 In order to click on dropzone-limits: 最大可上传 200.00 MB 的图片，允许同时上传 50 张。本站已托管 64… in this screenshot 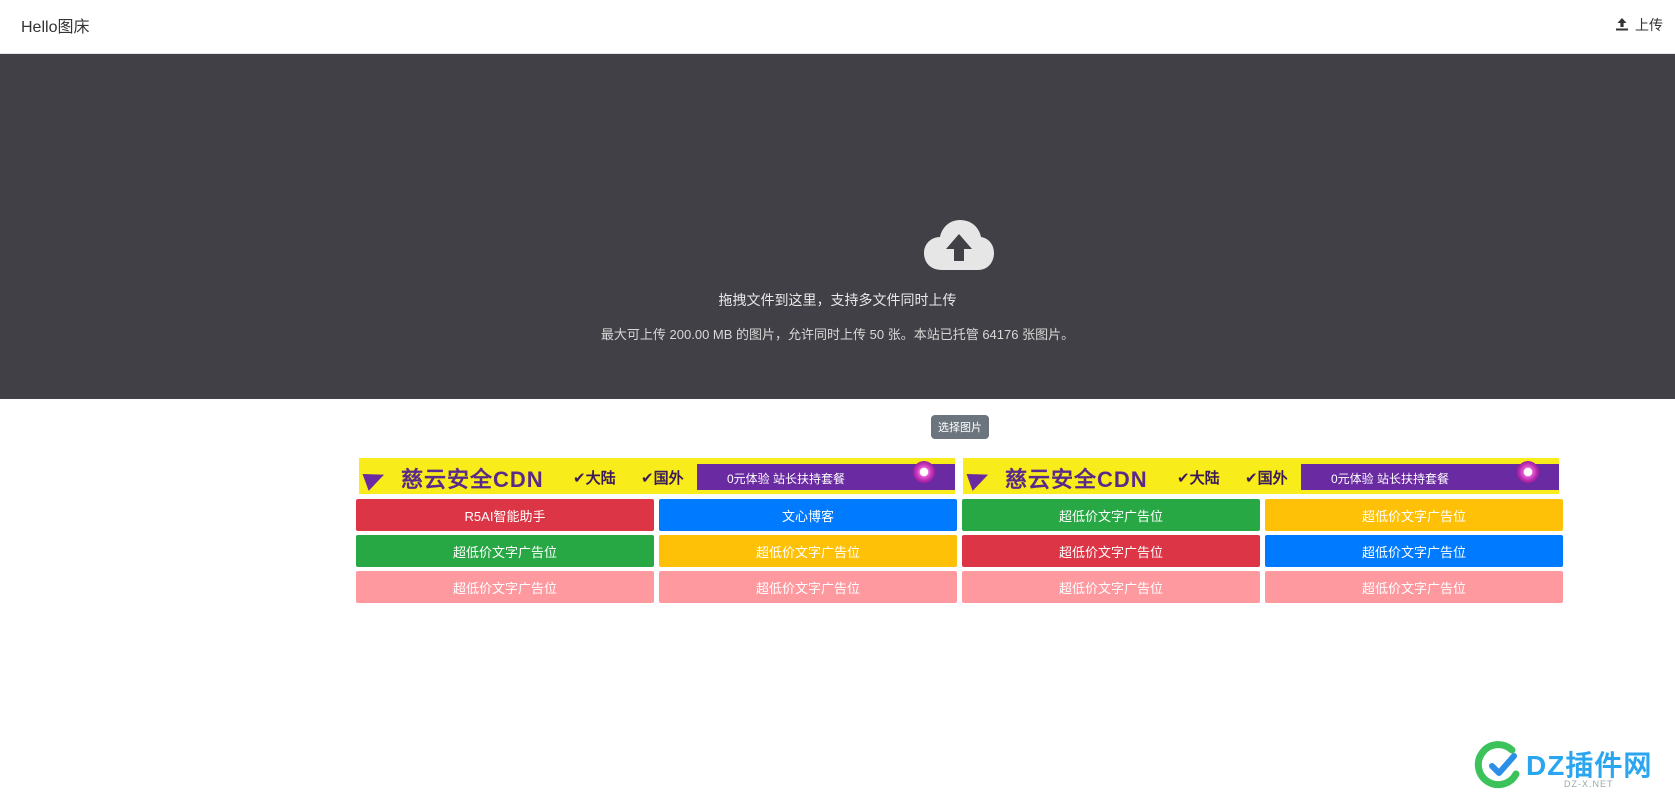, I will do `click(837, 334)`.